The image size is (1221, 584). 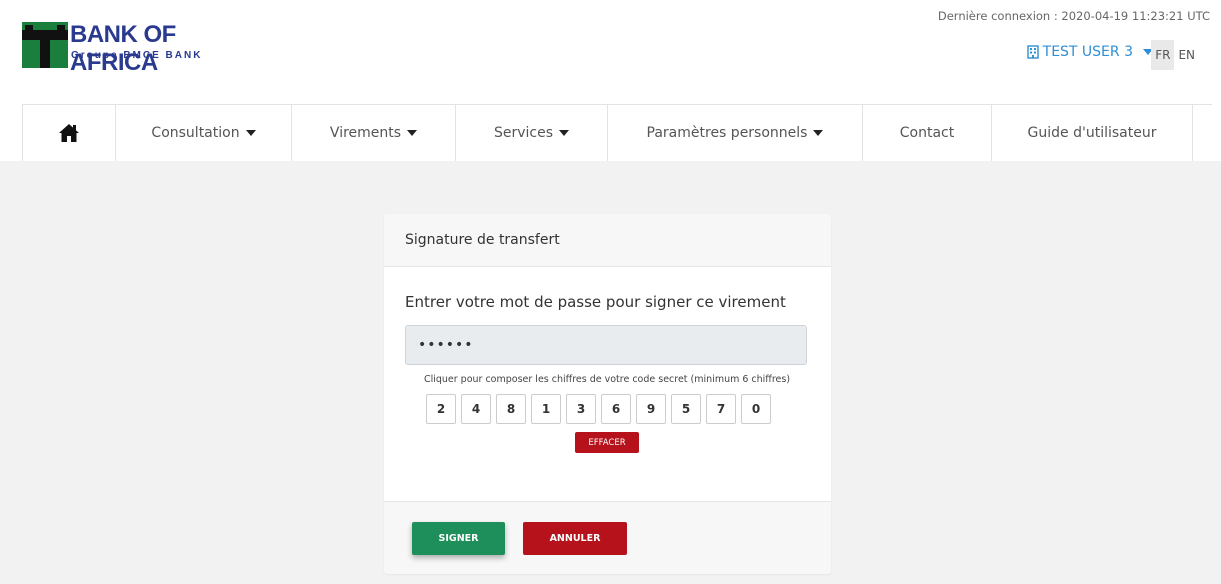 I want to click on keypad-key: 3, so click(x=581, y=409).